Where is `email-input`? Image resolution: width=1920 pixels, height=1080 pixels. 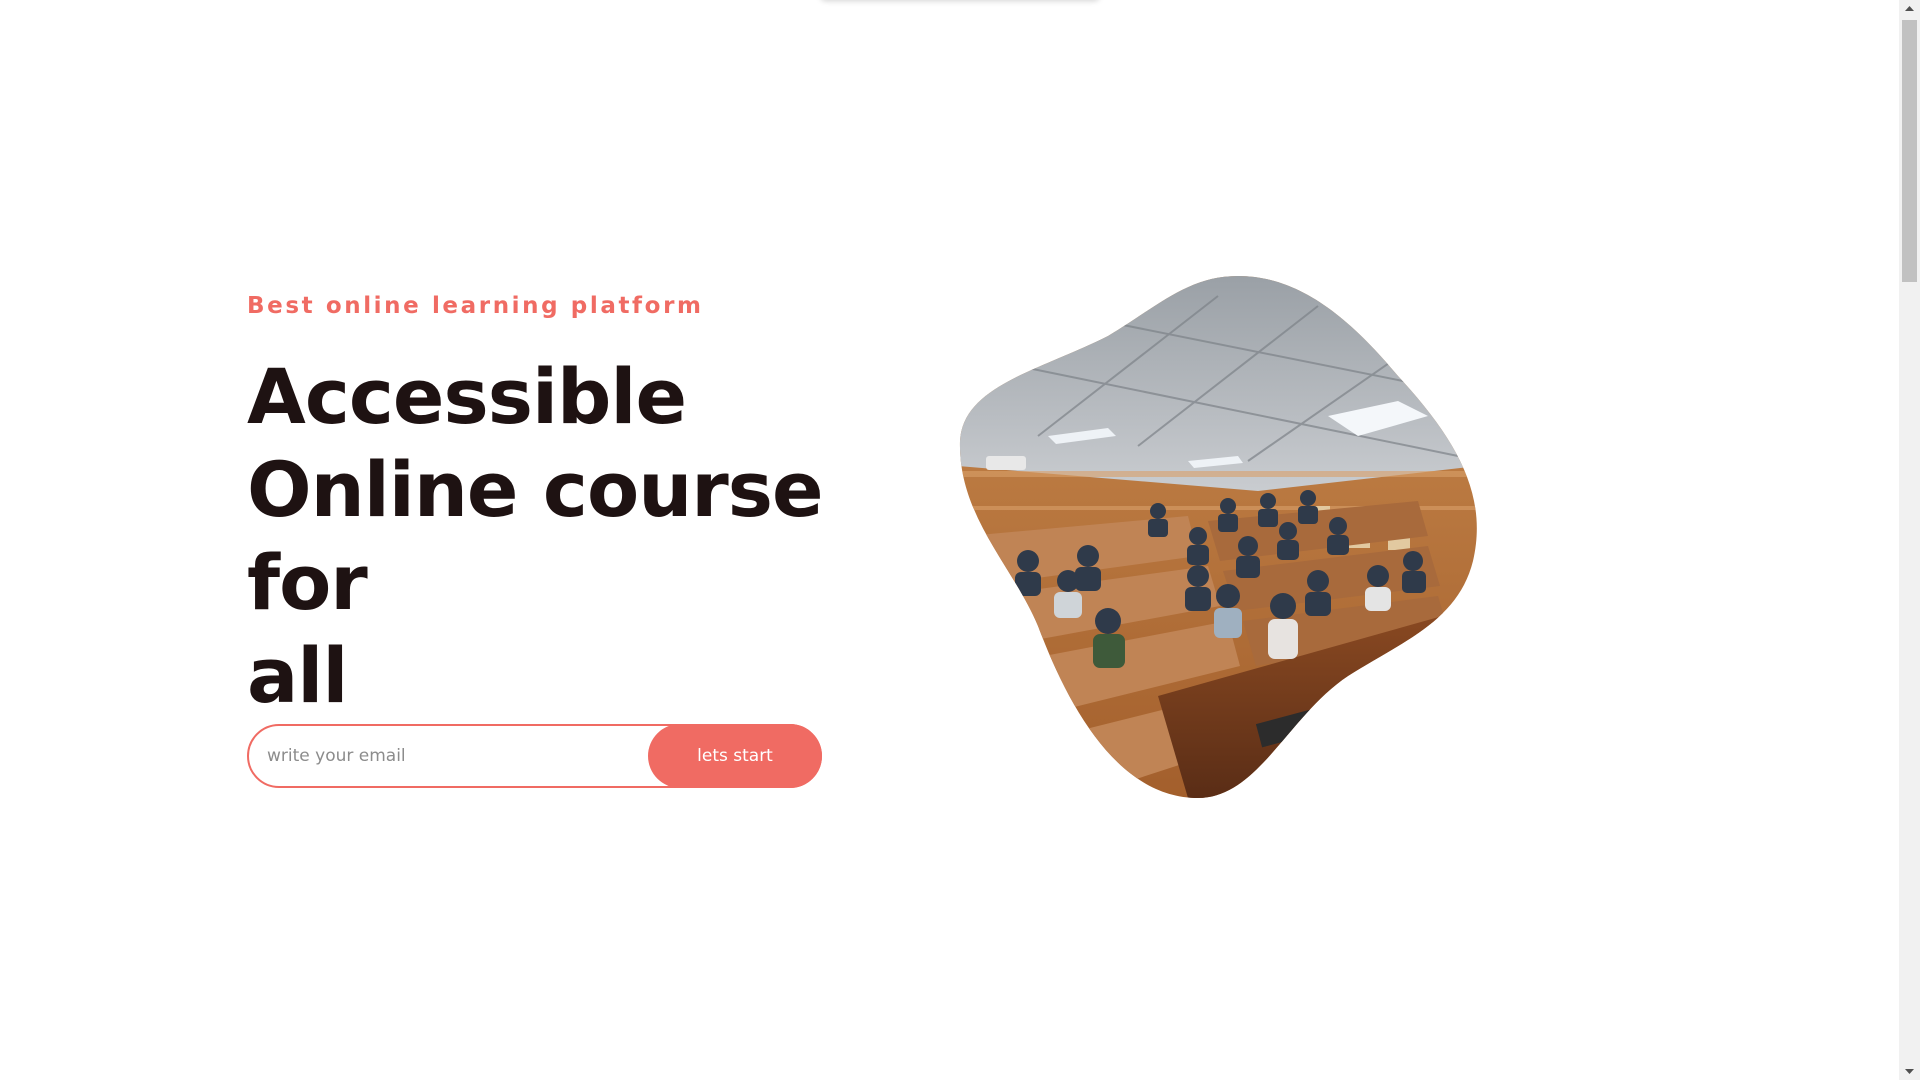
email-input is located at coordinates (467, 756).